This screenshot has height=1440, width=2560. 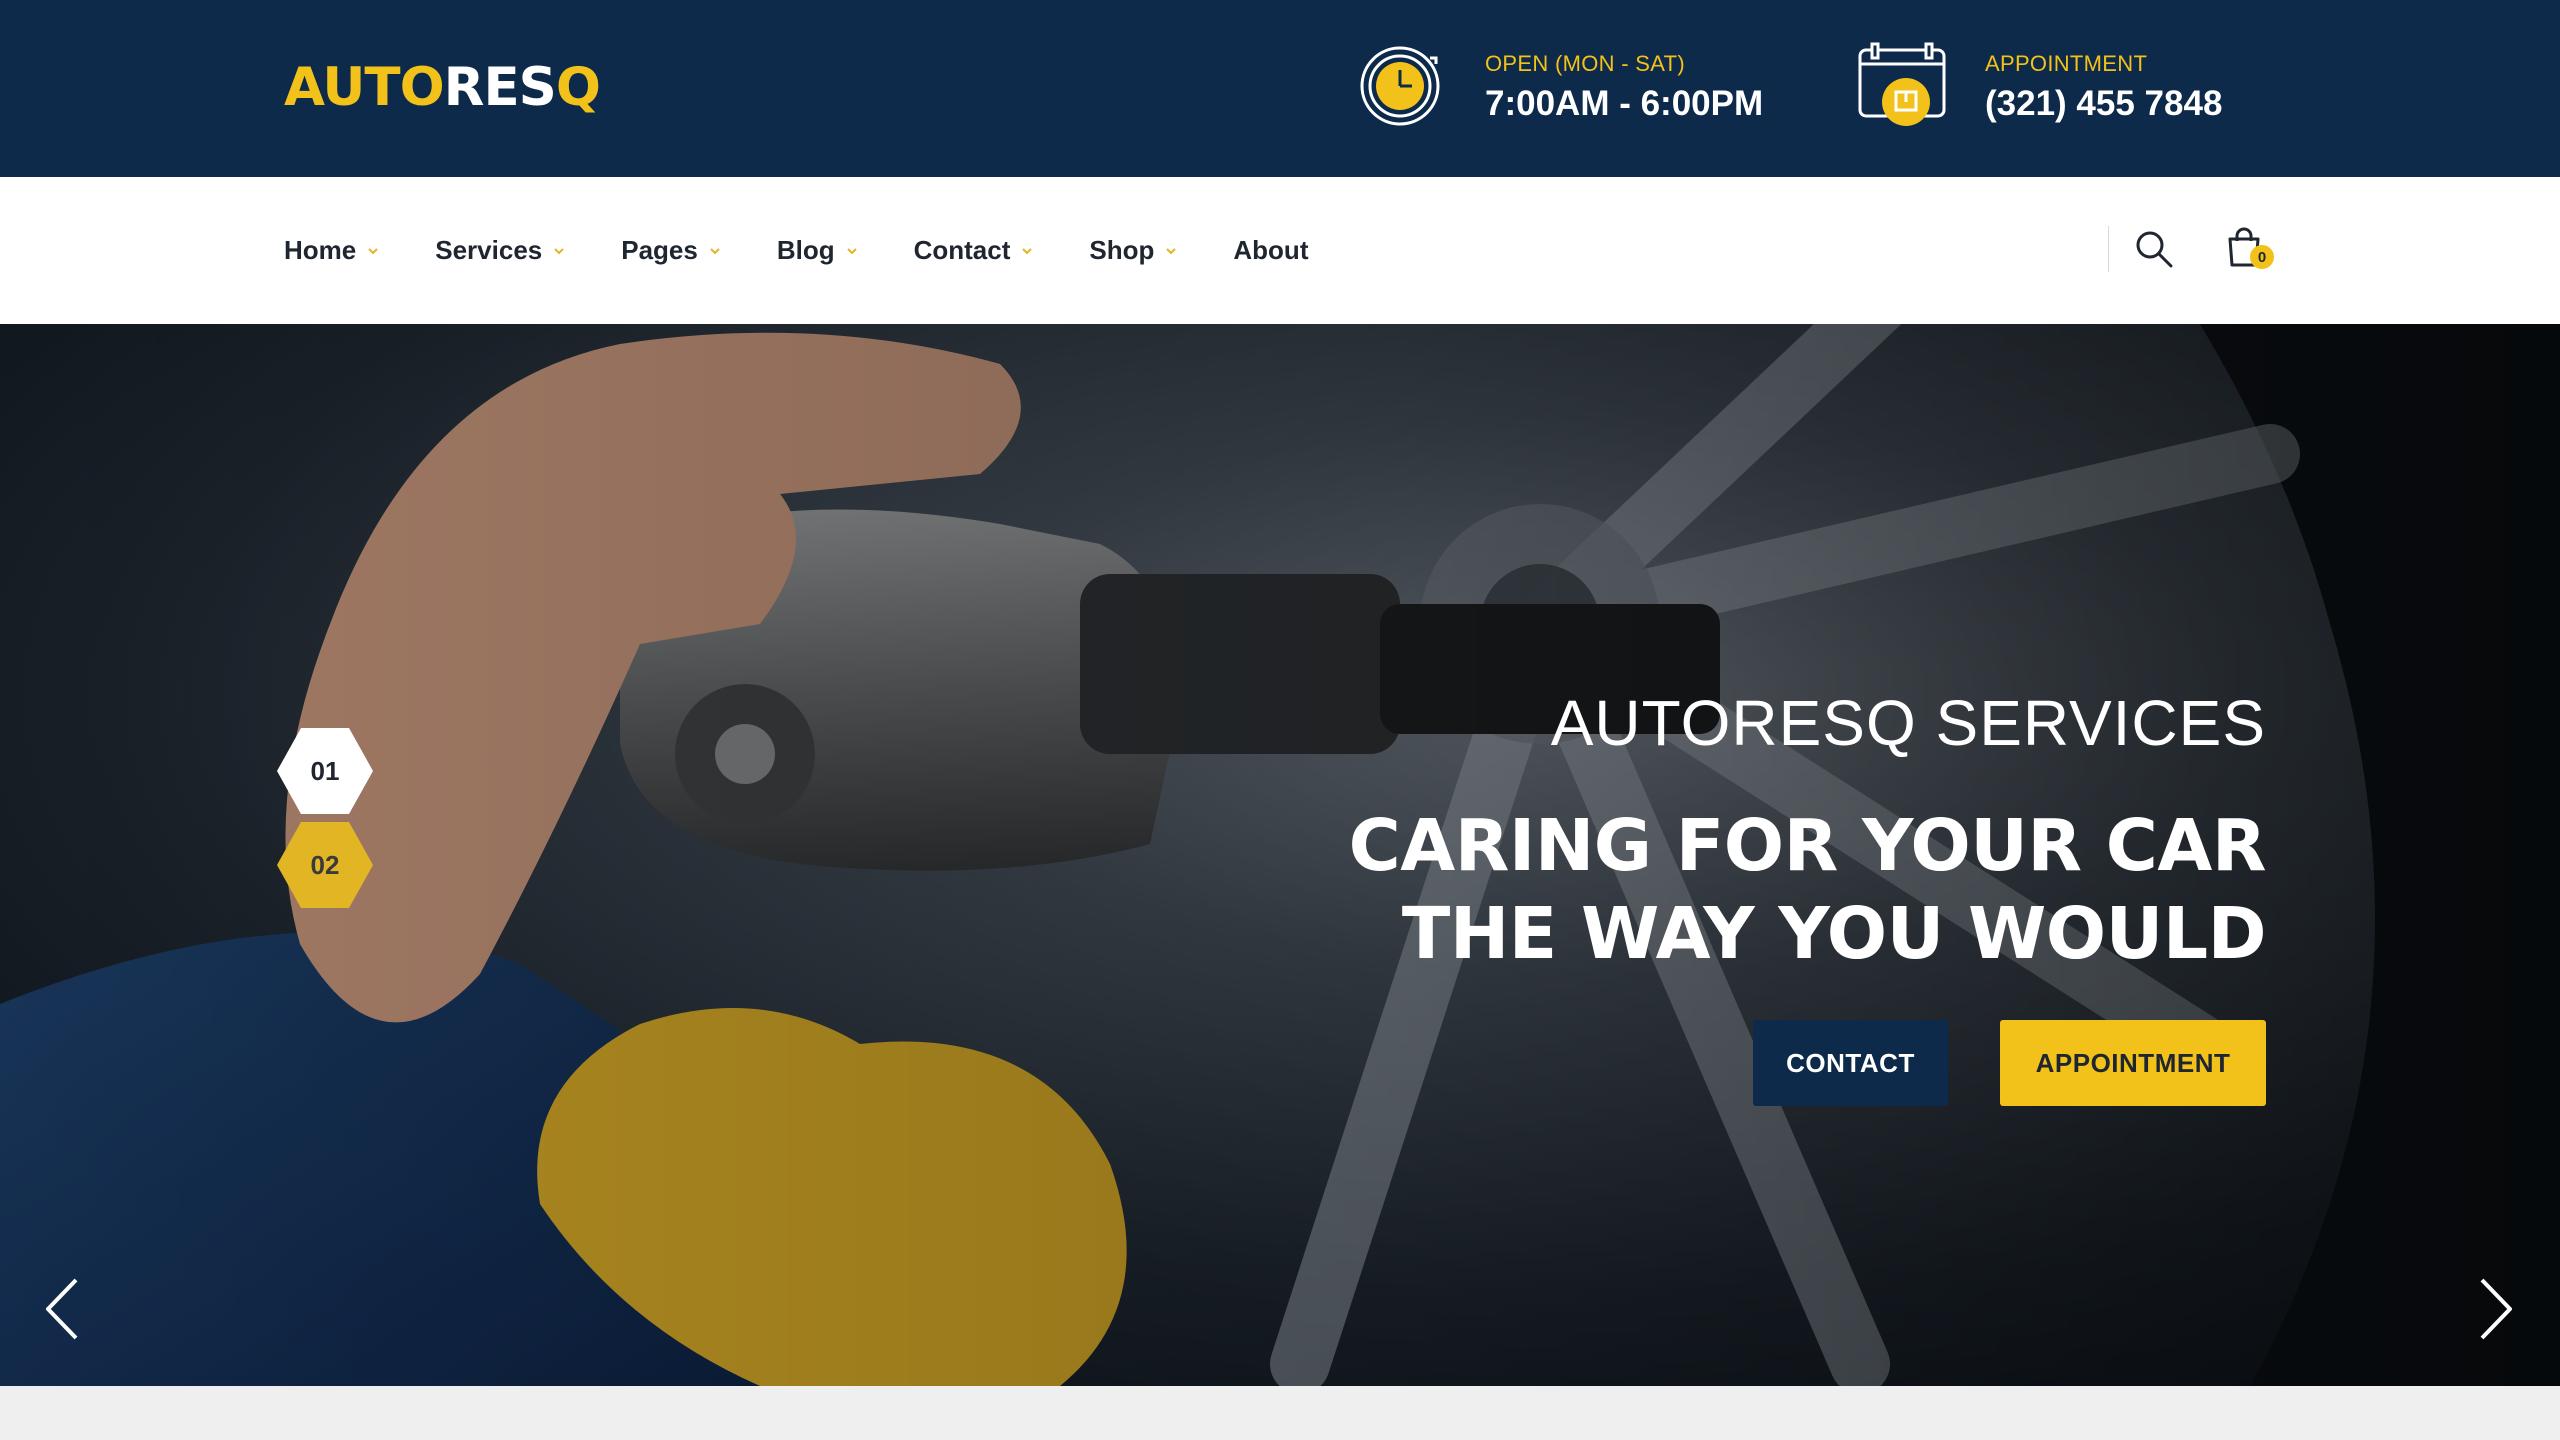 What do you see at coordinates (805, 250) in the screenshot?
I see `nav-item-label: Blog` at bounding box center [805, 250].